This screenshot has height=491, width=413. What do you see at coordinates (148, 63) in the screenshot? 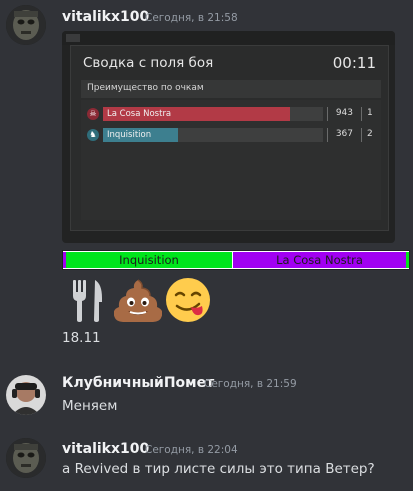
I see `panel-title: Сводка с поля боя` at bounding box center [148, 63].